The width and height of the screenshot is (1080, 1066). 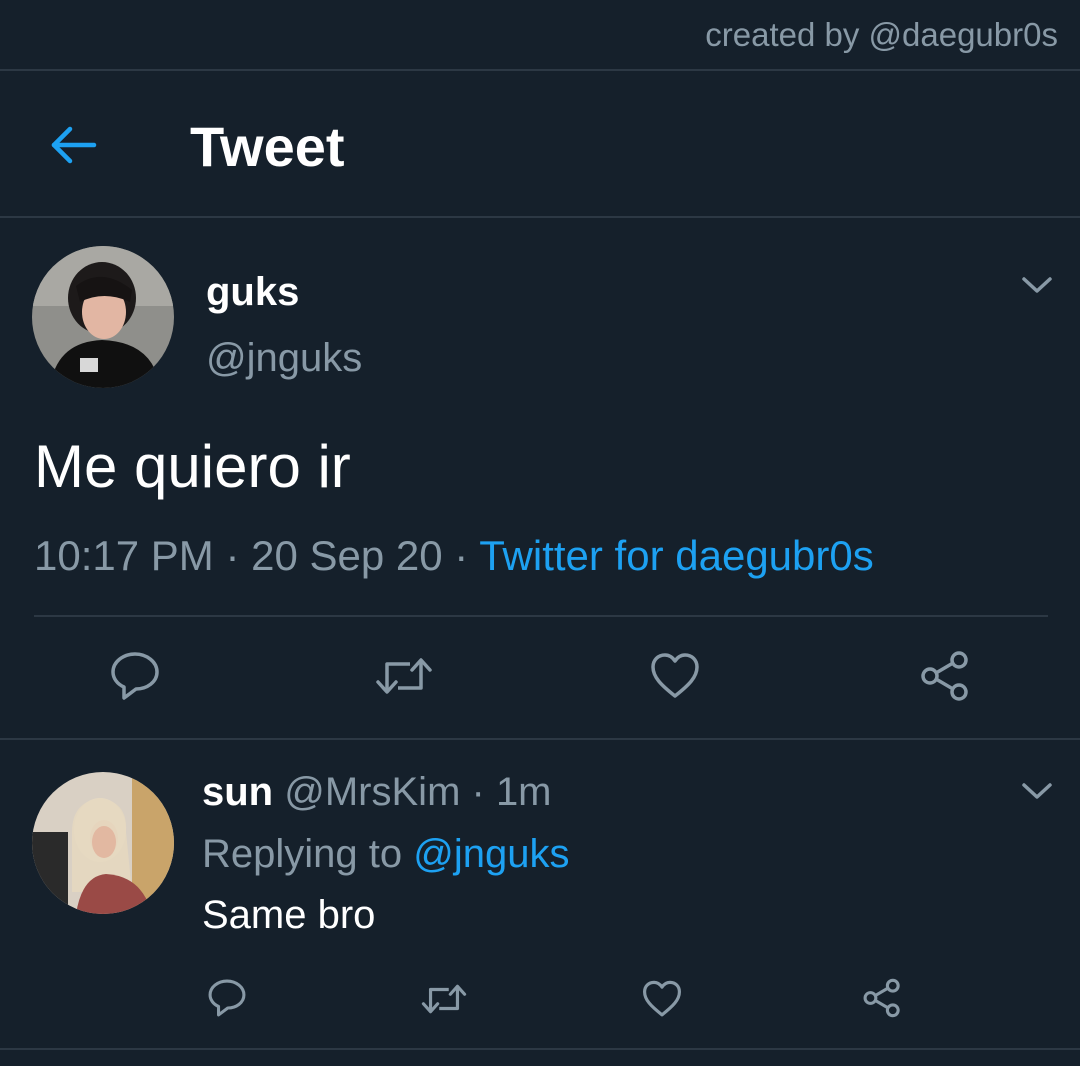 I want to click on author-avatar, so click(x=103, y=317).